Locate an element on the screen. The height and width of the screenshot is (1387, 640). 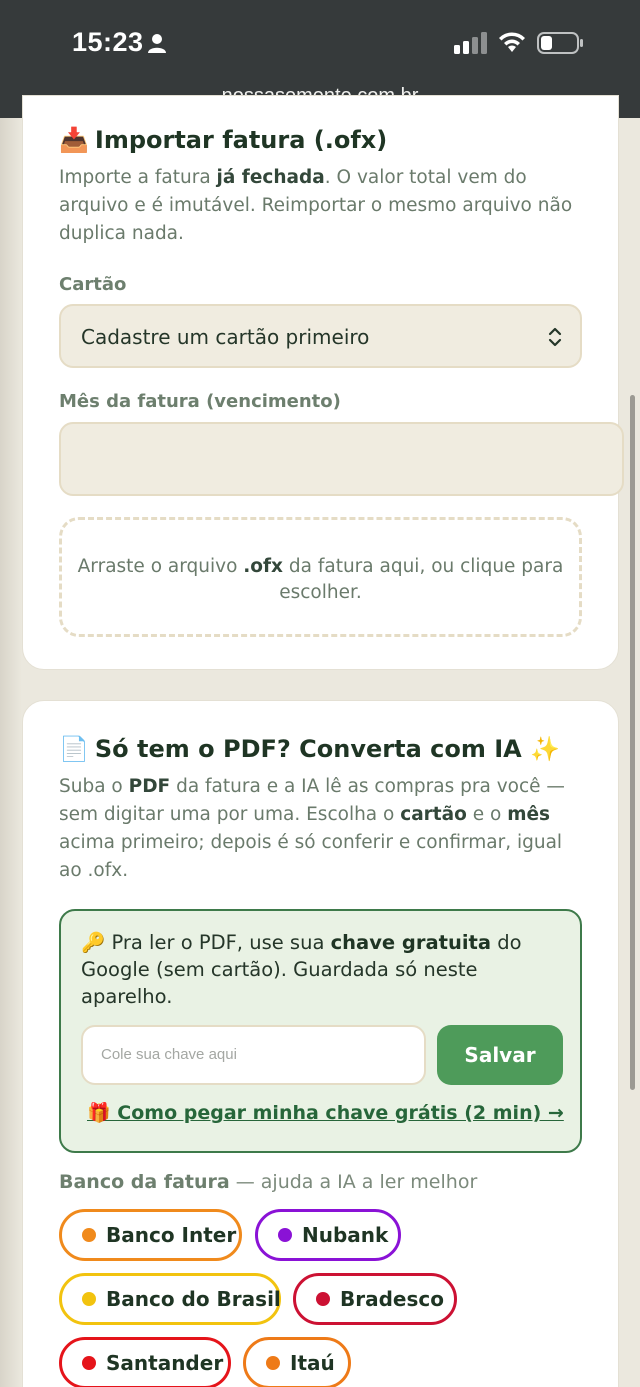
desc-bold: PDF is located at coordinates (149, 786).